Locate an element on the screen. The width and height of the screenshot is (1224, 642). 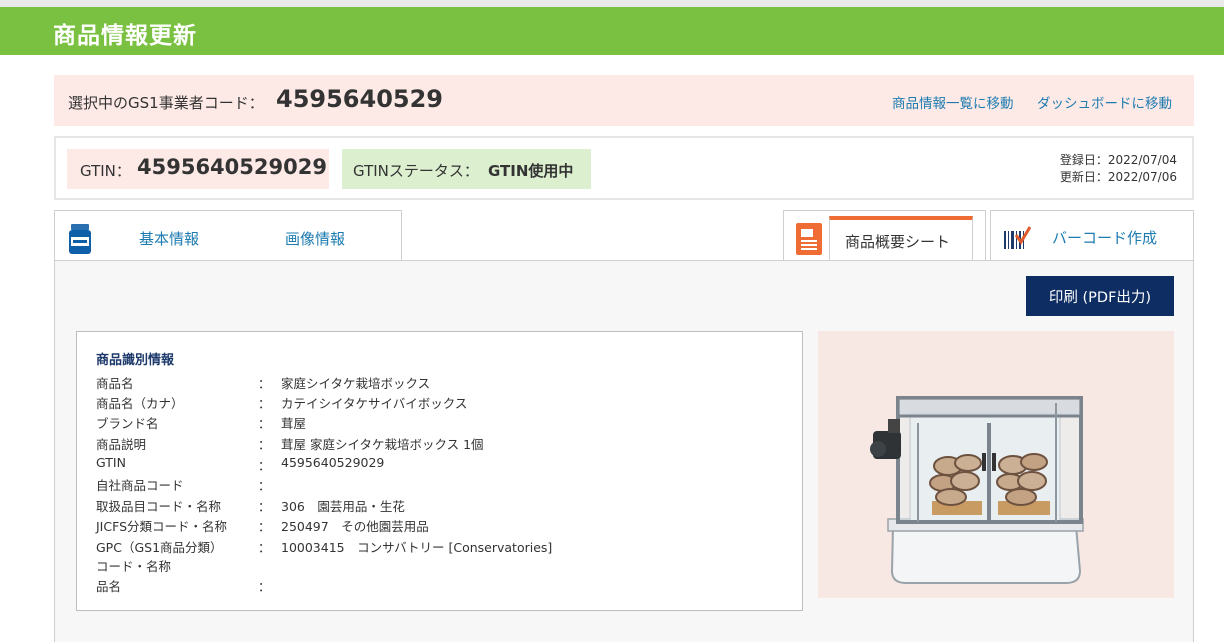
info-value: 4595640529029 is located at coordinates (333, 462).